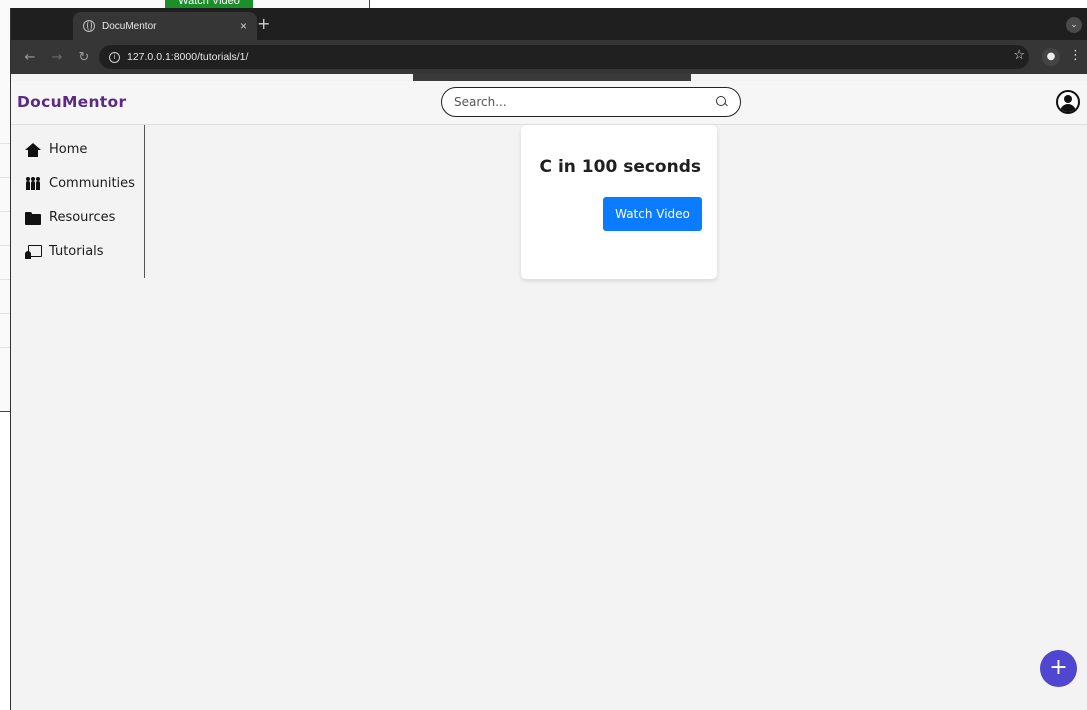 The image size is (1087, 710). What do you see at coordinates (5, 260) in the screenshot?
I see `background-window-edge` at bounding box center [5, 260].